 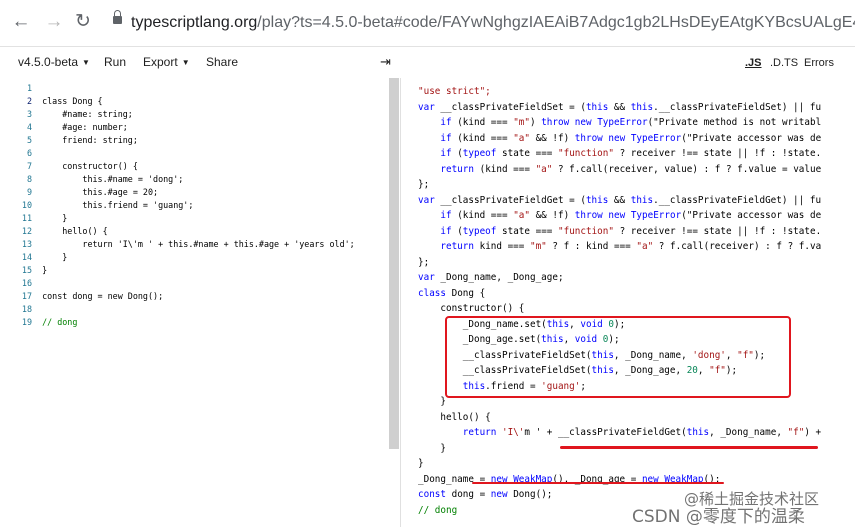 I want to click on tab-errors: Errors, so click(x=819, y=63).